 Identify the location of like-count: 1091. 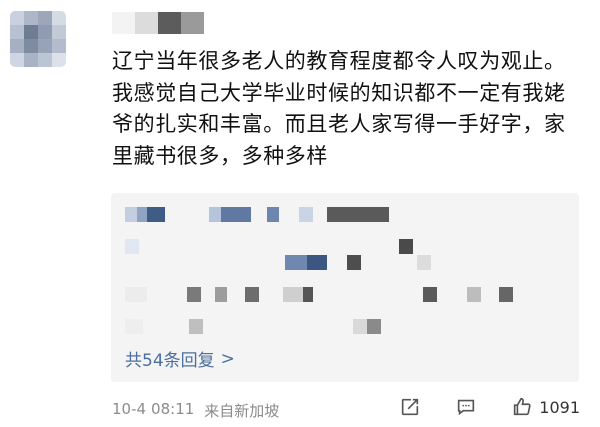
(559, 407).